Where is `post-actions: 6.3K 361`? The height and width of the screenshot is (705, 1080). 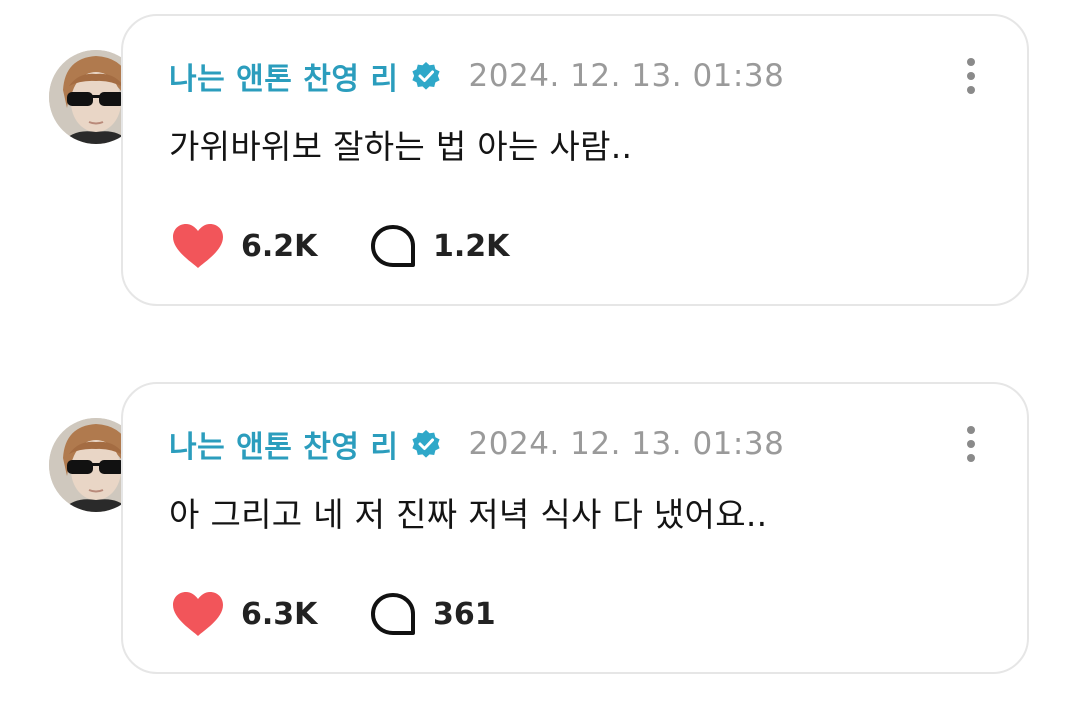
post-actions: 6.3K 361 is located at coordinates (333, 614).